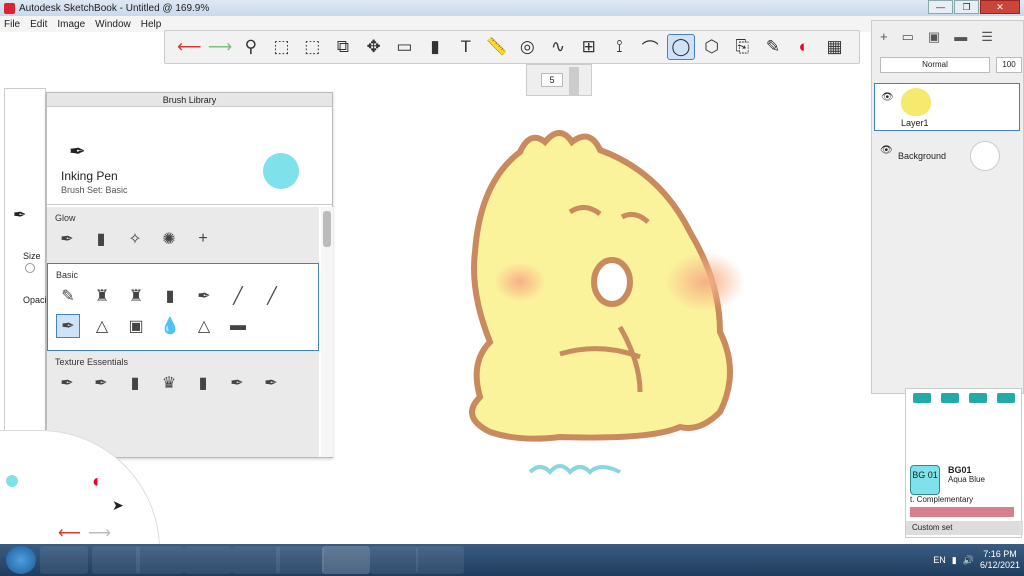  Describe the element at coordinates (101, 239) in the screenshot. I see `glow-brush-icon: ▮` at that location.